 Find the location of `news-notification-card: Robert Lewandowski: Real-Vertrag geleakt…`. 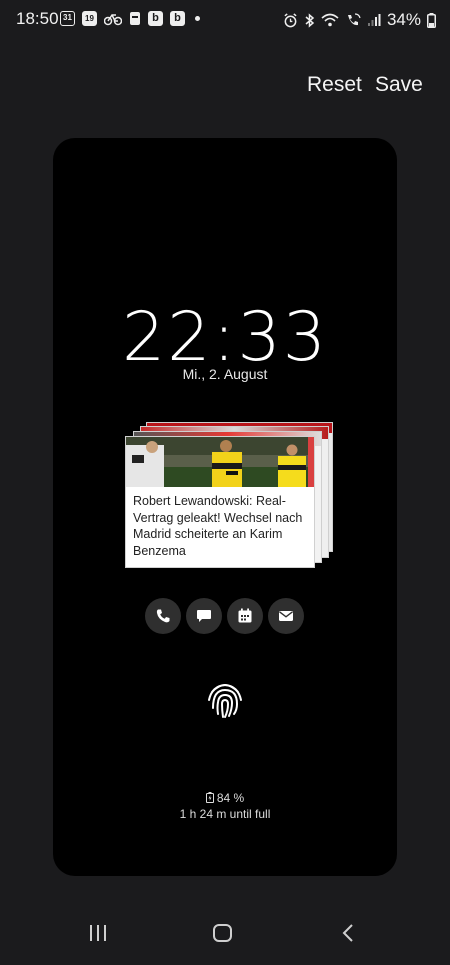

news-notification-card: Robert Lewandowski: Real-Vertrag geleakt… is located at coordinates (220, 502).